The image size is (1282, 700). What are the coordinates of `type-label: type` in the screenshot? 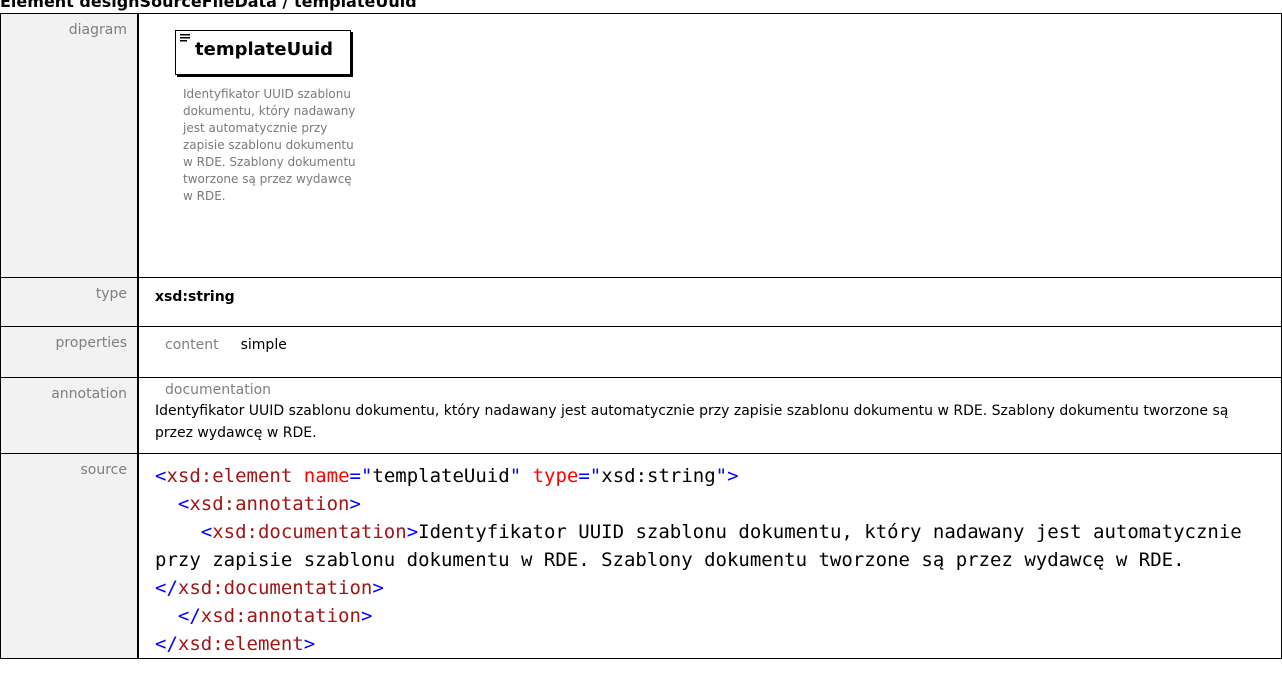 It's located at (69, 302).